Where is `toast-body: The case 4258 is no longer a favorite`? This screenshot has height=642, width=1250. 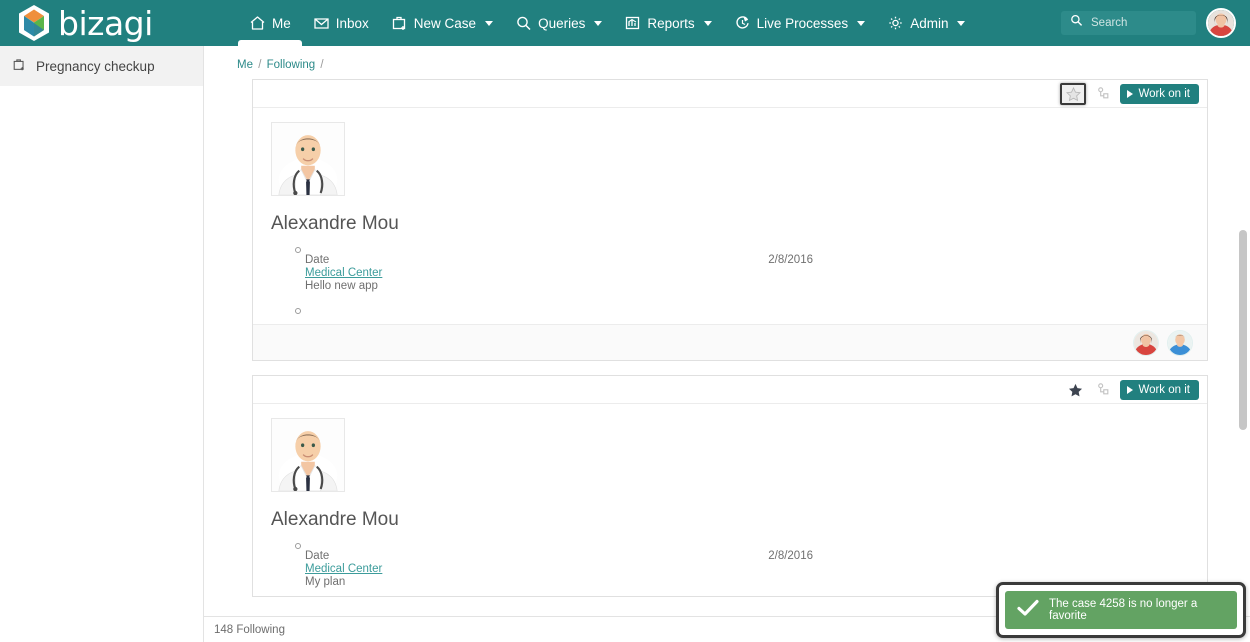
toast-body: The case 4258 is no longer a favorite is located at coordinates (1121, 610).